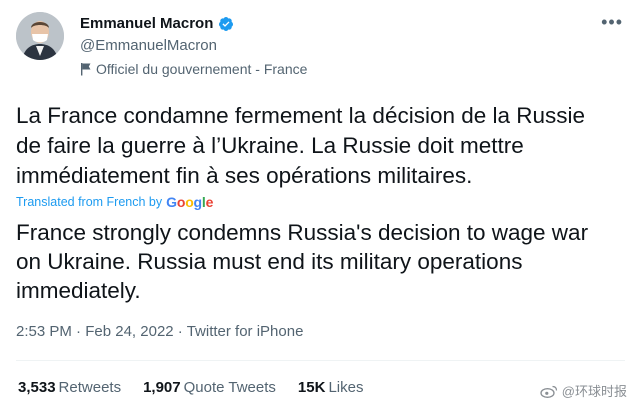  I want to click on tweet-stats: 3,533 Retweets 1,907 Quote Tweets 15K Likes, so click(190, 387).